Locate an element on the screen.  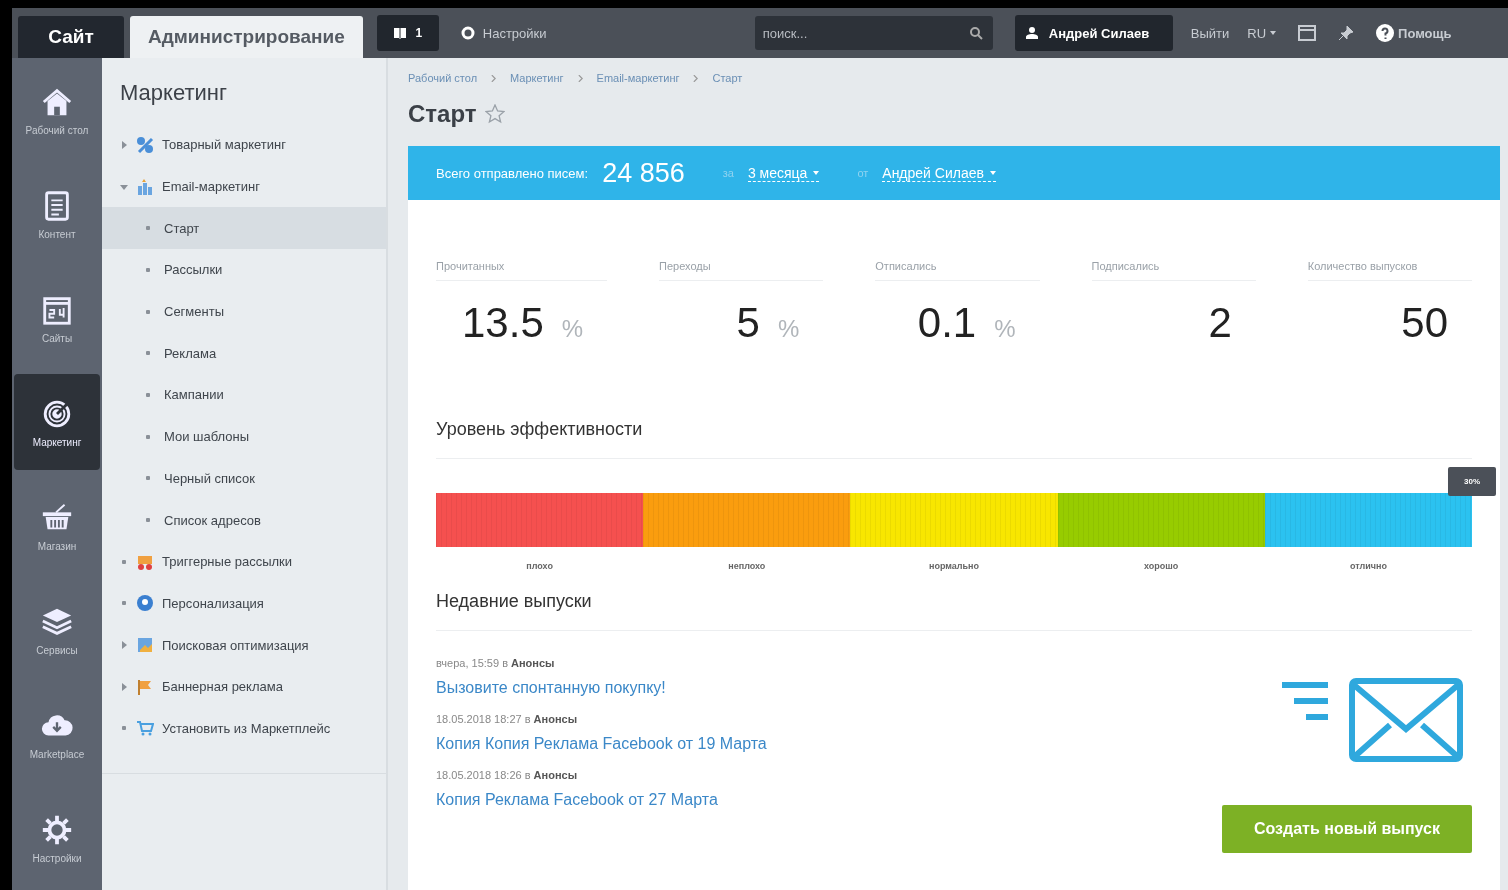
submenu-item: Рассылки is located at coordinates (244, 270).